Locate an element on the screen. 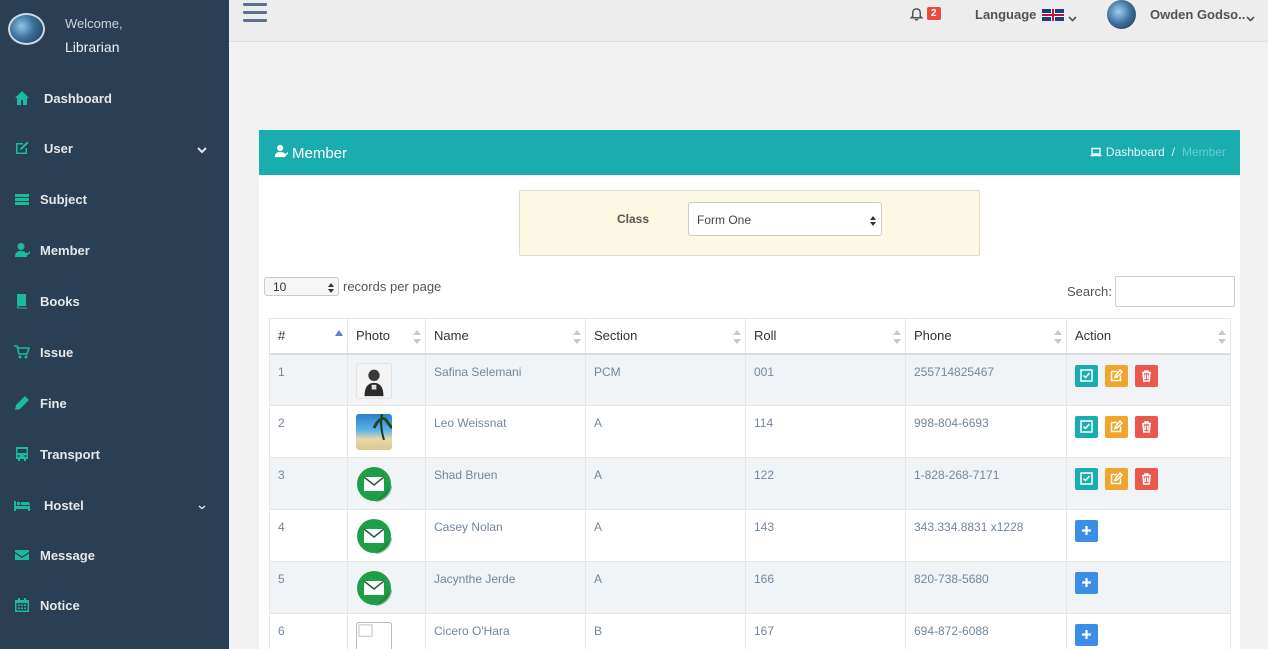 This screenshot has height=649, width=1268. cell-name: Jacynthe Jerde is located at coordinates (505, 587).